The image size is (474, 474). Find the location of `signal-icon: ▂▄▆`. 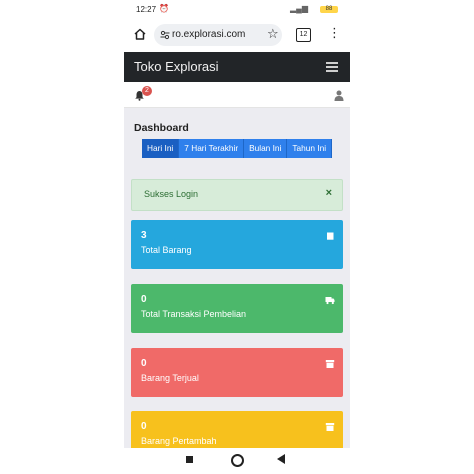

signal-icon: ▂▄▆ is located at coordinates (299, 8).